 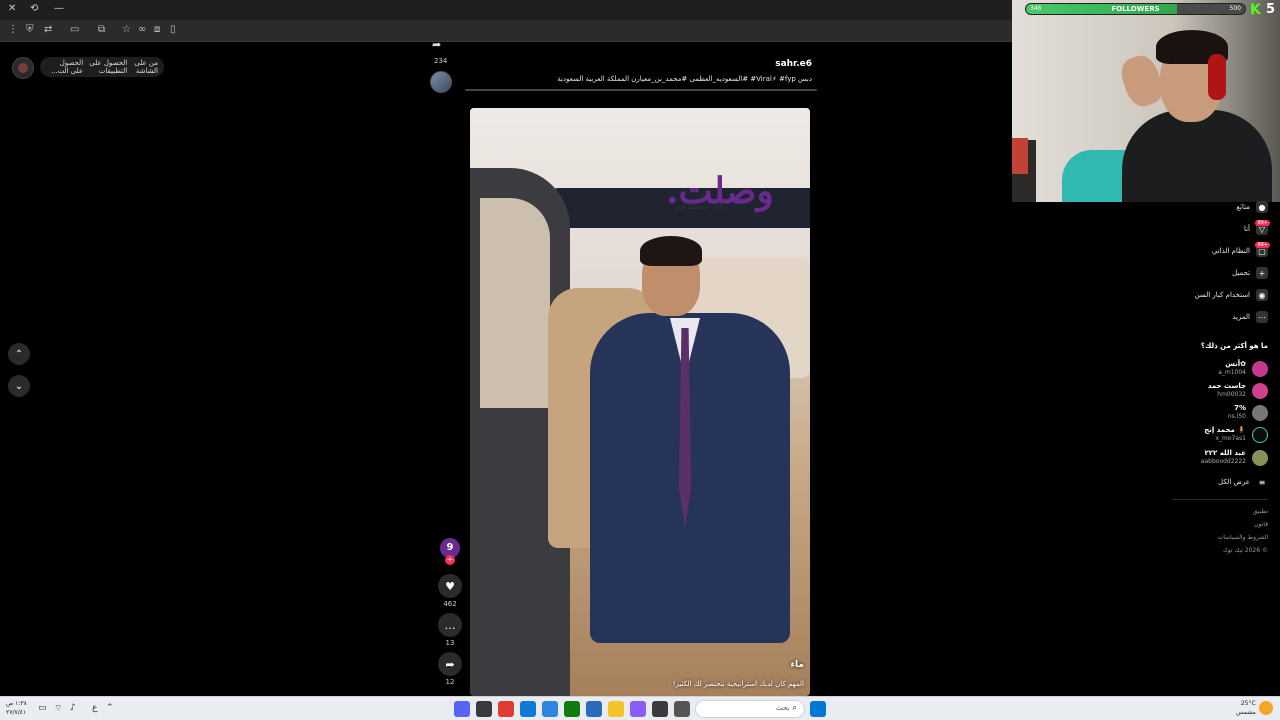 I want to click on extensions-icon: ⧉, so click(x=101, y=29).